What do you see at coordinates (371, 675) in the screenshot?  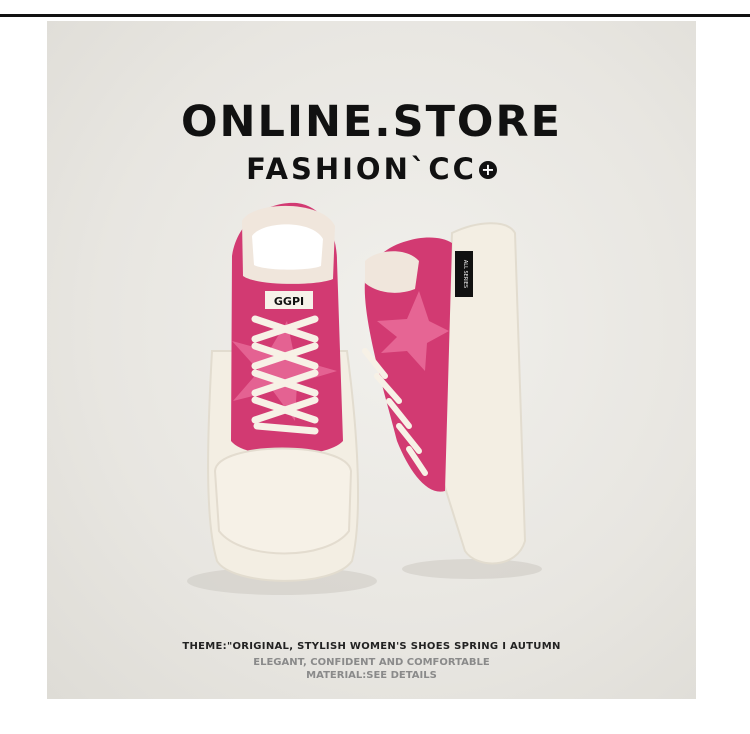 I see `material-caption: MATERIAL:SEE DETAILS` at bounding box center [371, 675].